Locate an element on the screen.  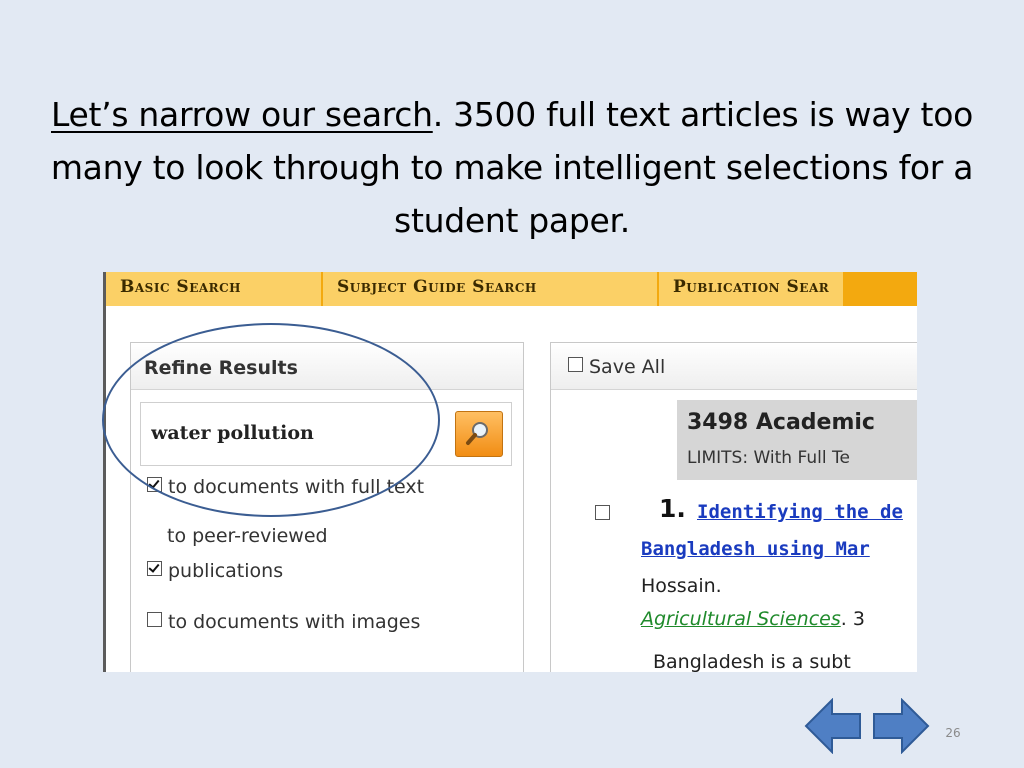
result-1-publication-link: Agricultural Sciences is located at coordinates (741, 619).